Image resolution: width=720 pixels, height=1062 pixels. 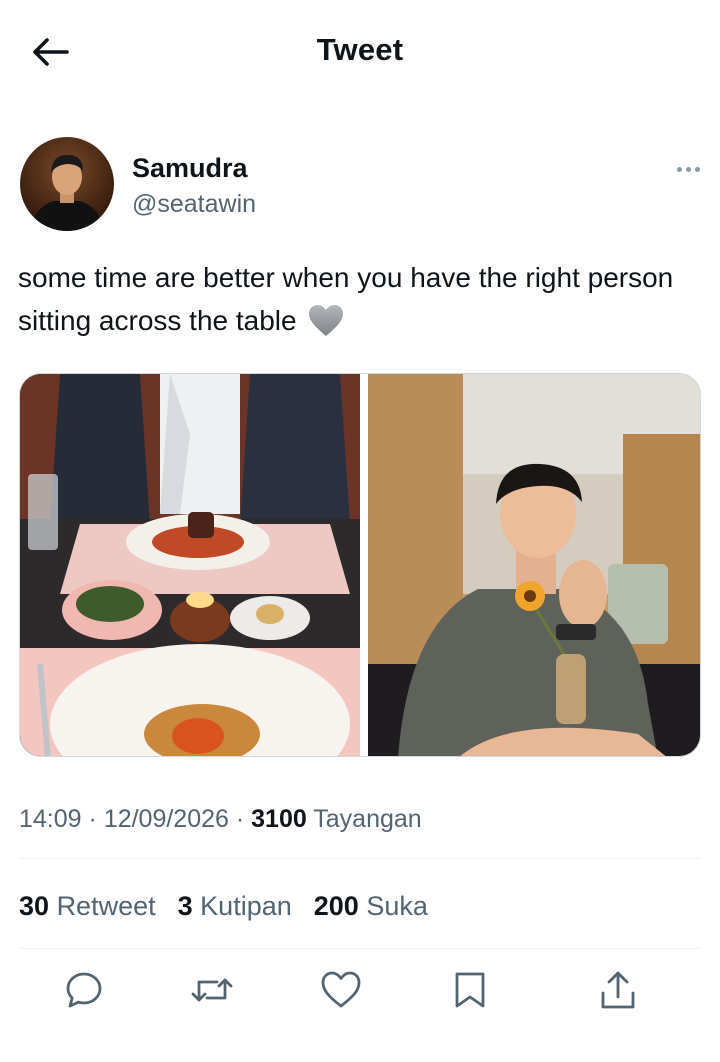 What do you see at coordinates (367, 819) in the screenshot?
I see `views-label: Tayangan` at bounding box center [367, 819].